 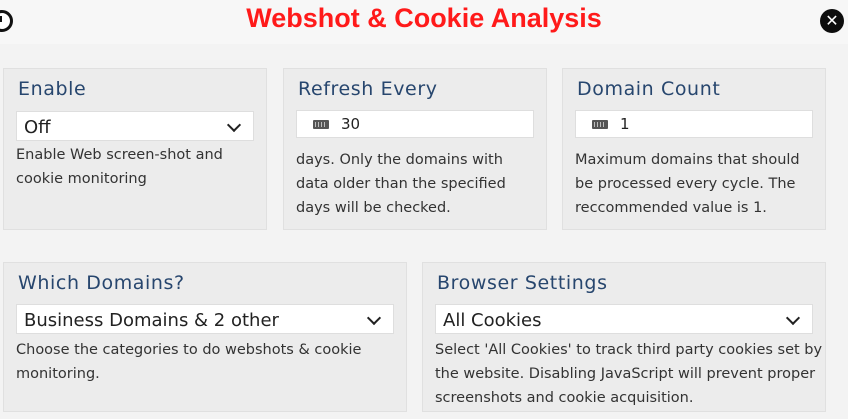 What do you see at coordinates (351, 124) in the screenshot?
I see `refresh-days-value: 30` at bounding box center [351, 124].